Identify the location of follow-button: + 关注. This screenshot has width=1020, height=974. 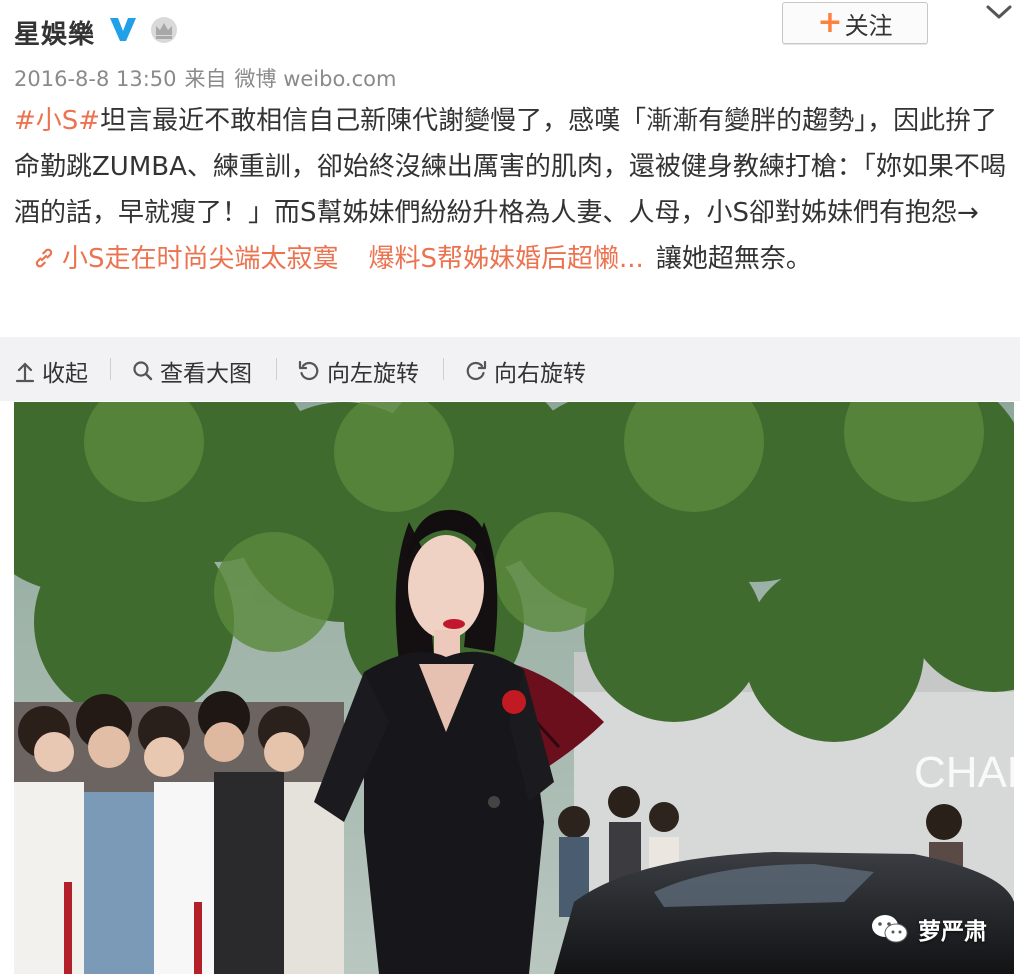
(855, 23).